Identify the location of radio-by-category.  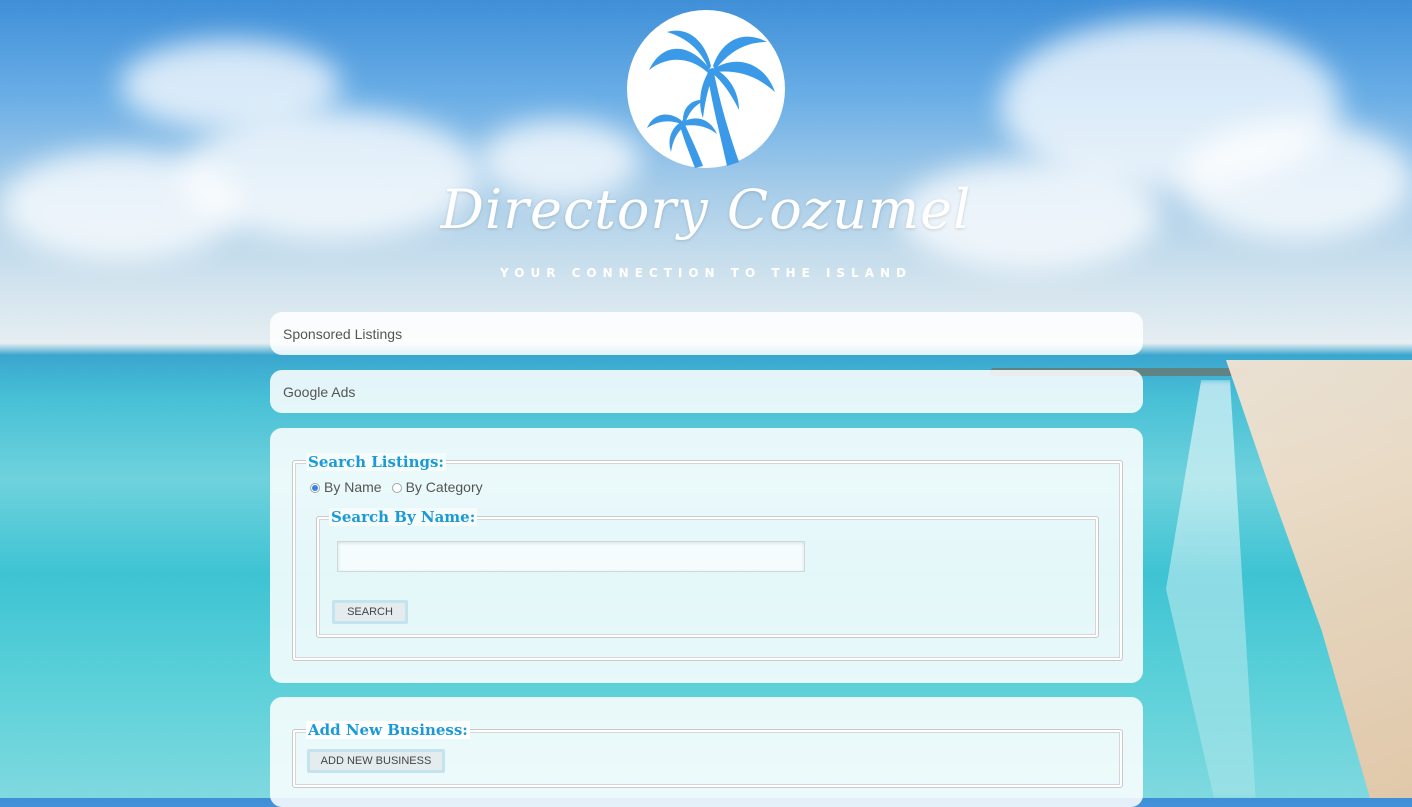
(396, 488).